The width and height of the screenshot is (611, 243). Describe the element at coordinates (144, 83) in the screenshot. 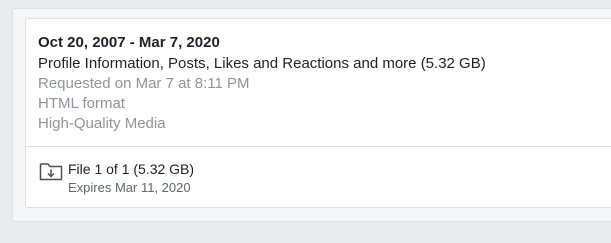

I see `archive-requested-date: Requested on Mar 7 at 8:11 PM` at that location.